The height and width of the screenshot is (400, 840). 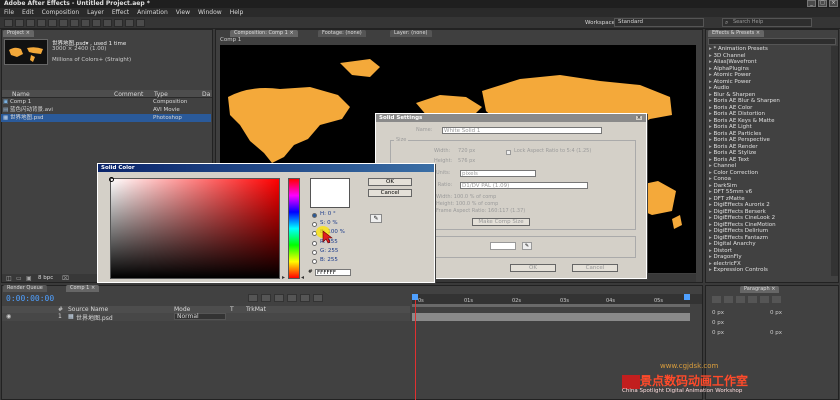 What do you see at coordinates (595, 268) in the screenshot?
I see `solid-settings-cancel-button: Cancel` at bounding box center [595, 268].